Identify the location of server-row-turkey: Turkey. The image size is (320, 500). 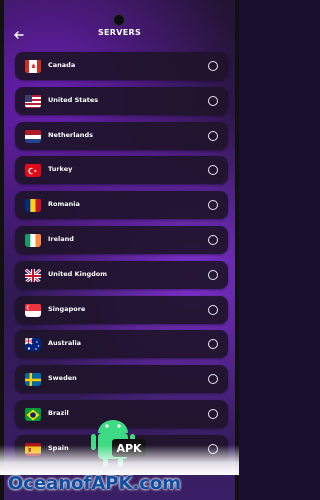
(121, 170).